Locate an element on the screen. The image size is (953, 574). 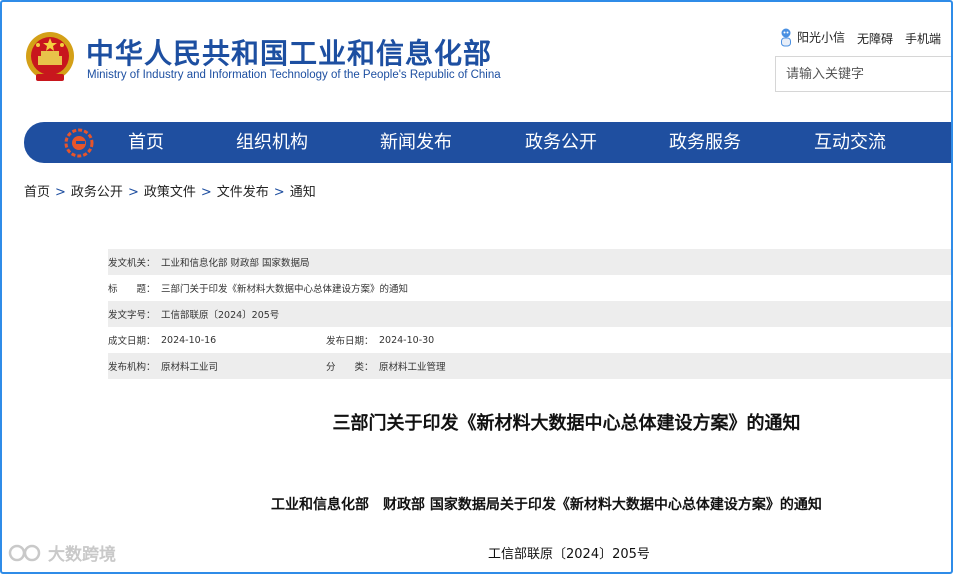
breadcrumb-policy-documents: 政策文件 is located at coordinates (170, 192).